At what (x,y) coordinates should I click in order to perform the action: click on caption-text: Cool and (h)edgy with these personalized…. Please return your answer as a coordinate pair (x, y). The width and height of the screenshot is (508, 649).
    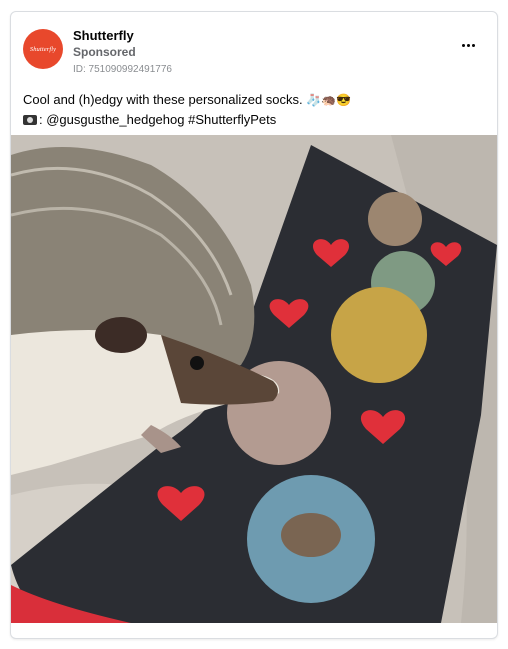
    Looking at the image, I should click on (163, 99).